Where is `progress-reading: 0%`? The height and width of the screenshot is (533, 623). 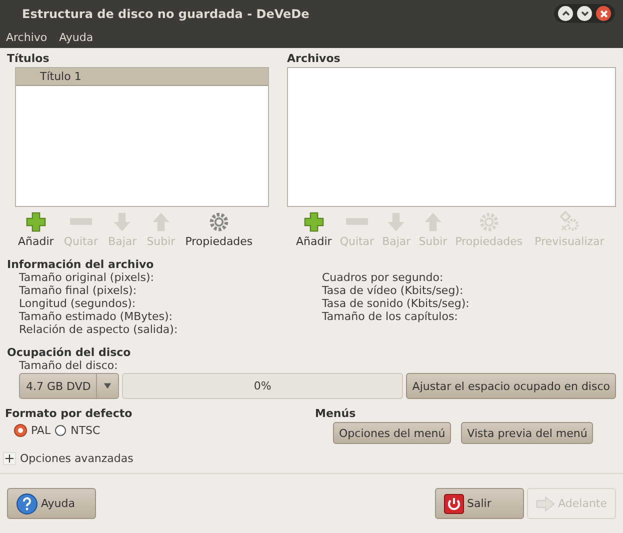
progress-reading: 0% is located at coordinates (263, 386).